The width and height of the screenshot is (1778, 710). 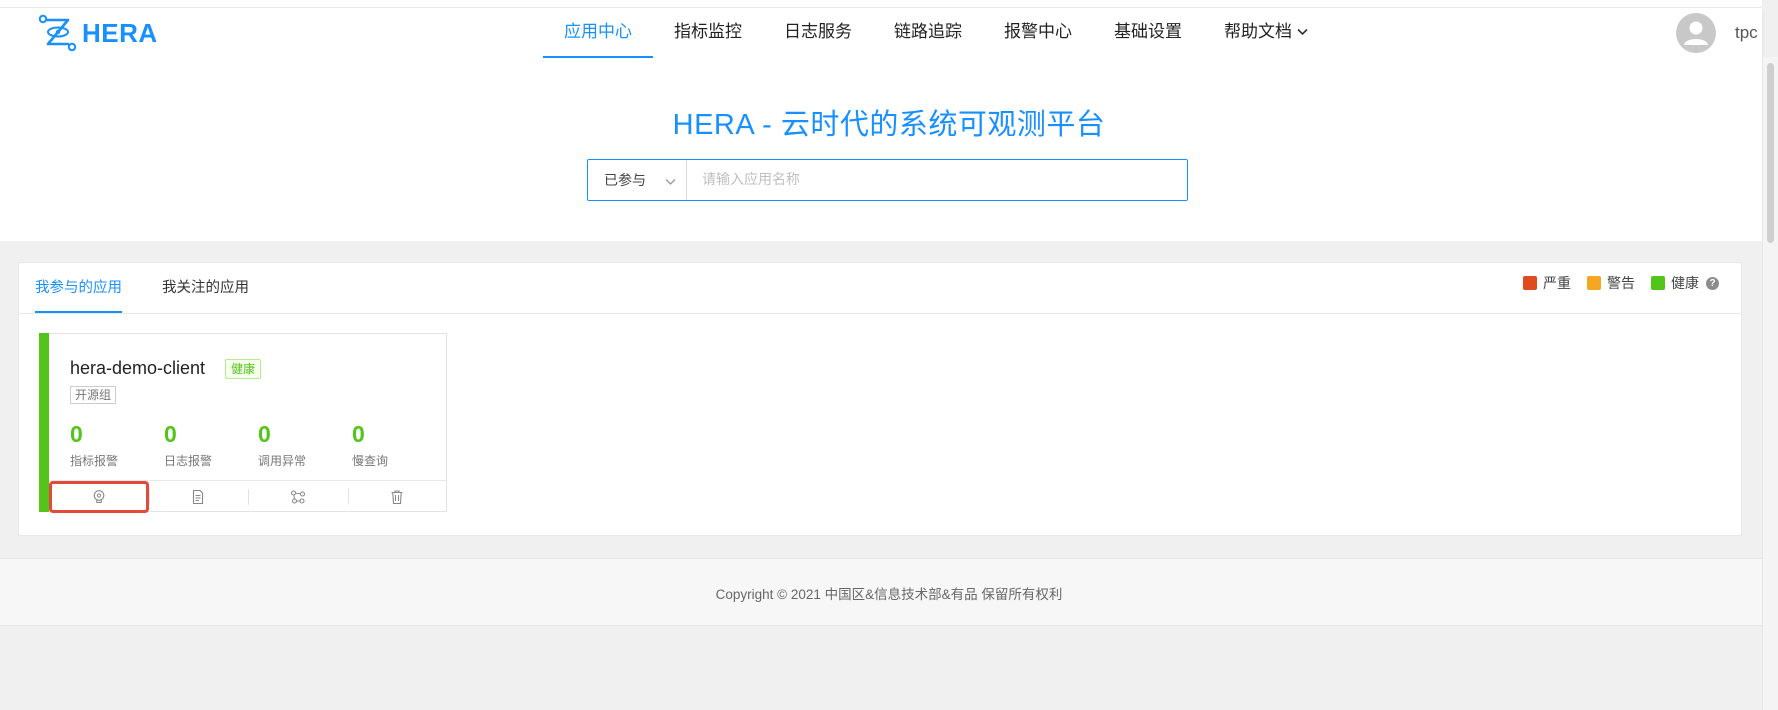 I want to click on legend-item-healthy: 健康, so click(x=1675, y=283).